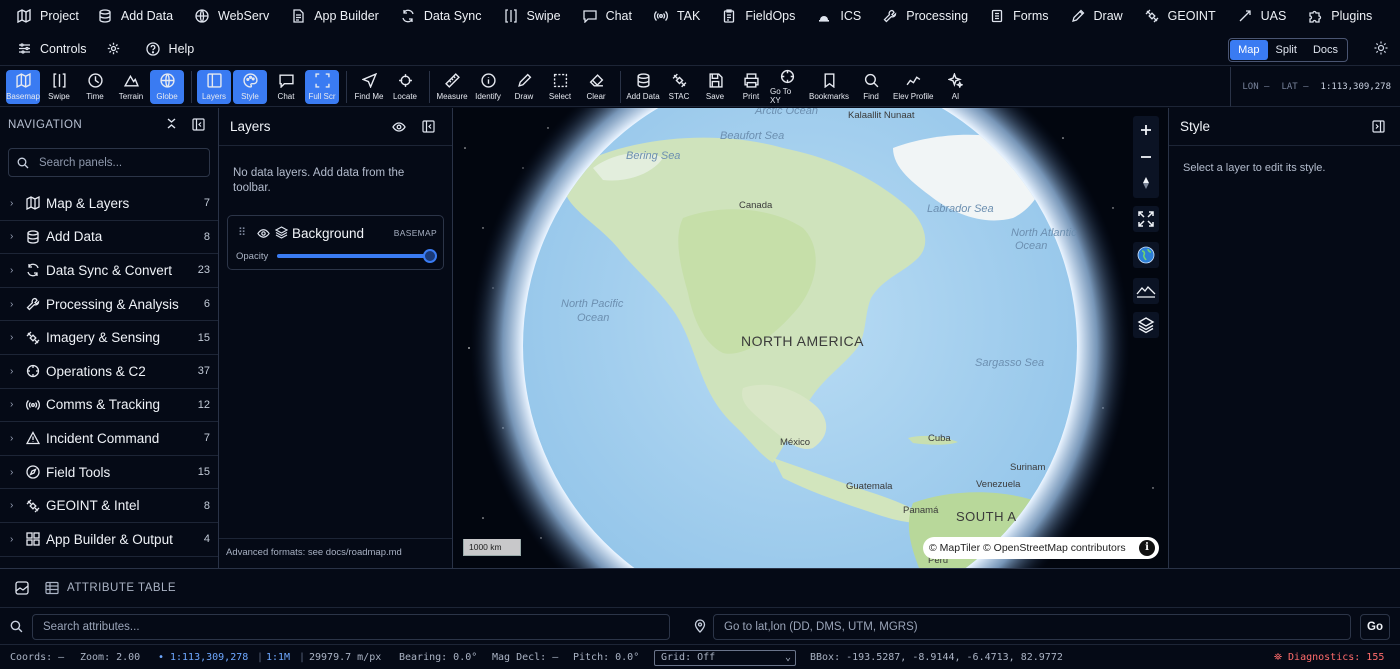  What do you see at coordinates (263, 235) in the screenshot?
I see `layer-visibility-eye-icon` at bounding box center [263, 235].